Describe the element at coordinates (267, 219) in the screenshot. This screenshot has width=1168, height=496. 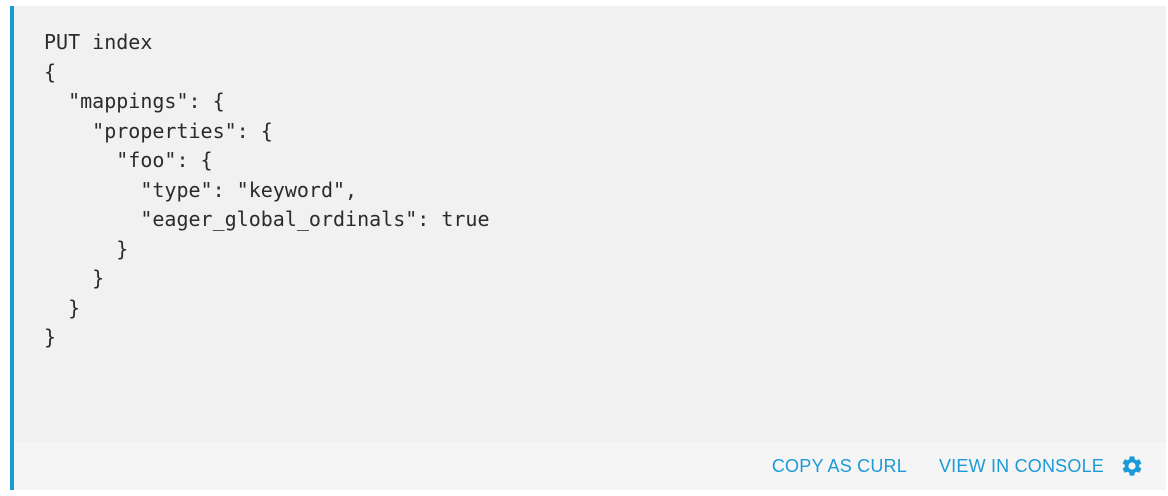
I see `code-line: "eager_global_ordinals": true` at that location.